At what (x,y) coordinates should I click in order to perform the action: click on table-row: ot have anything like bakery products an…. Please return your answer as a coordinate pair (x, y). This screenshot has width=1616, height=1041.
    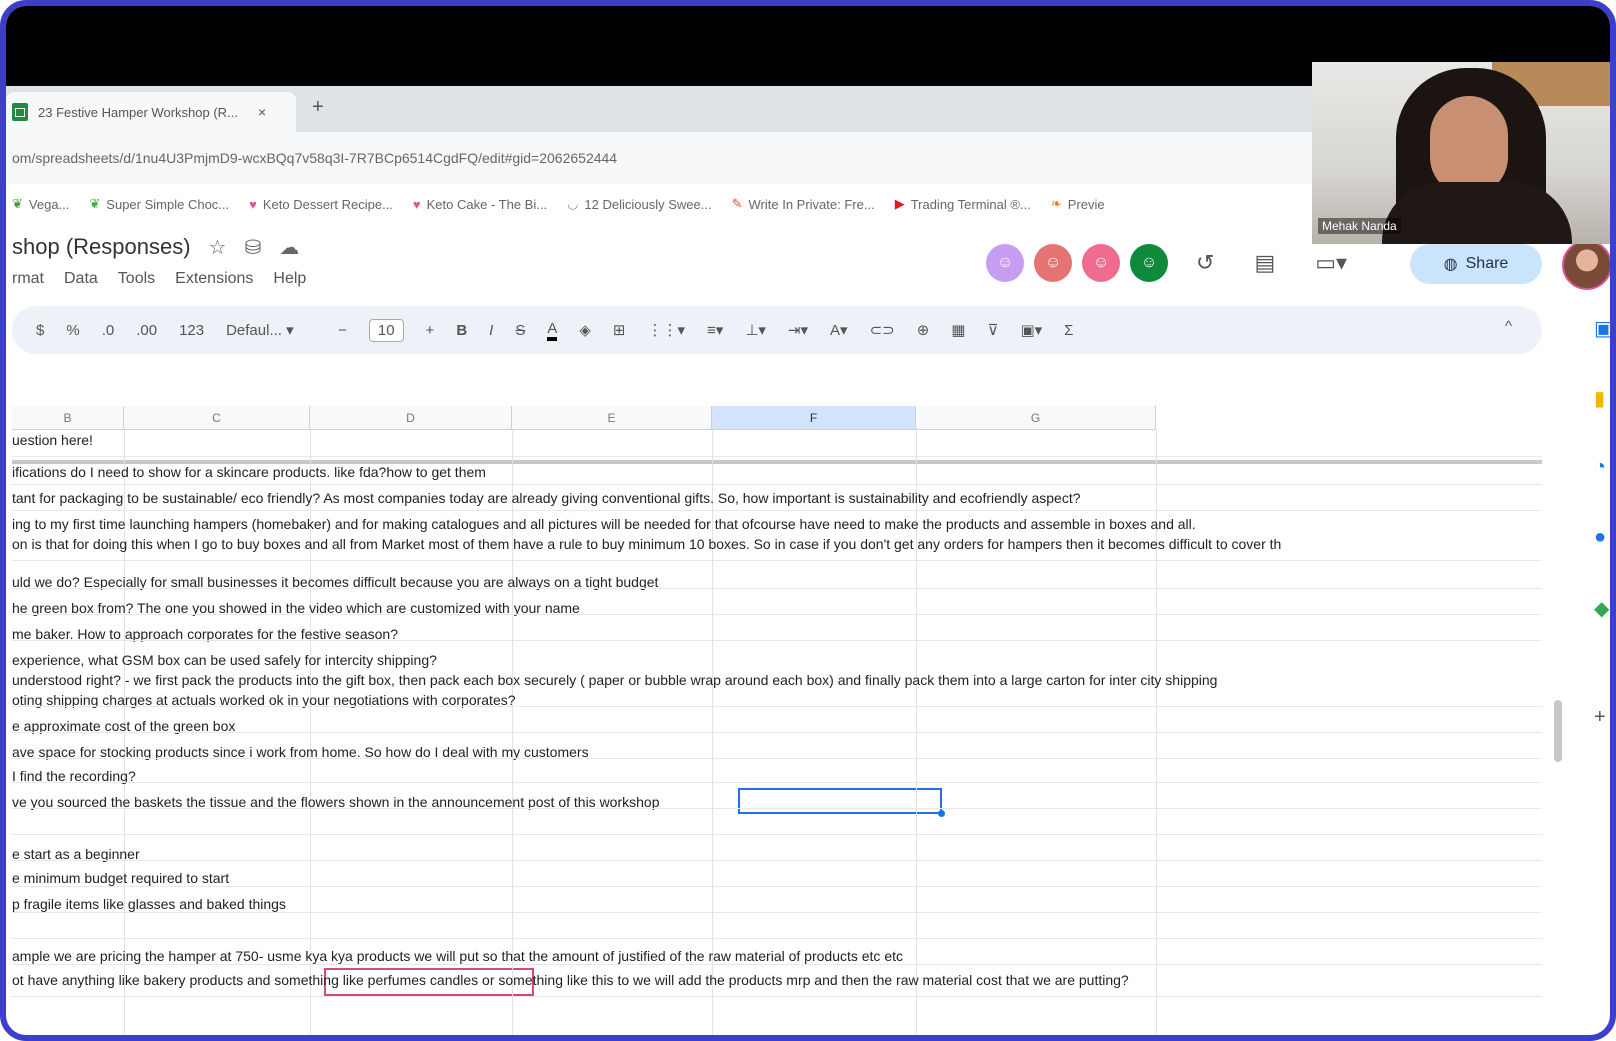
    Looking at the image, I should click on (570, 980).